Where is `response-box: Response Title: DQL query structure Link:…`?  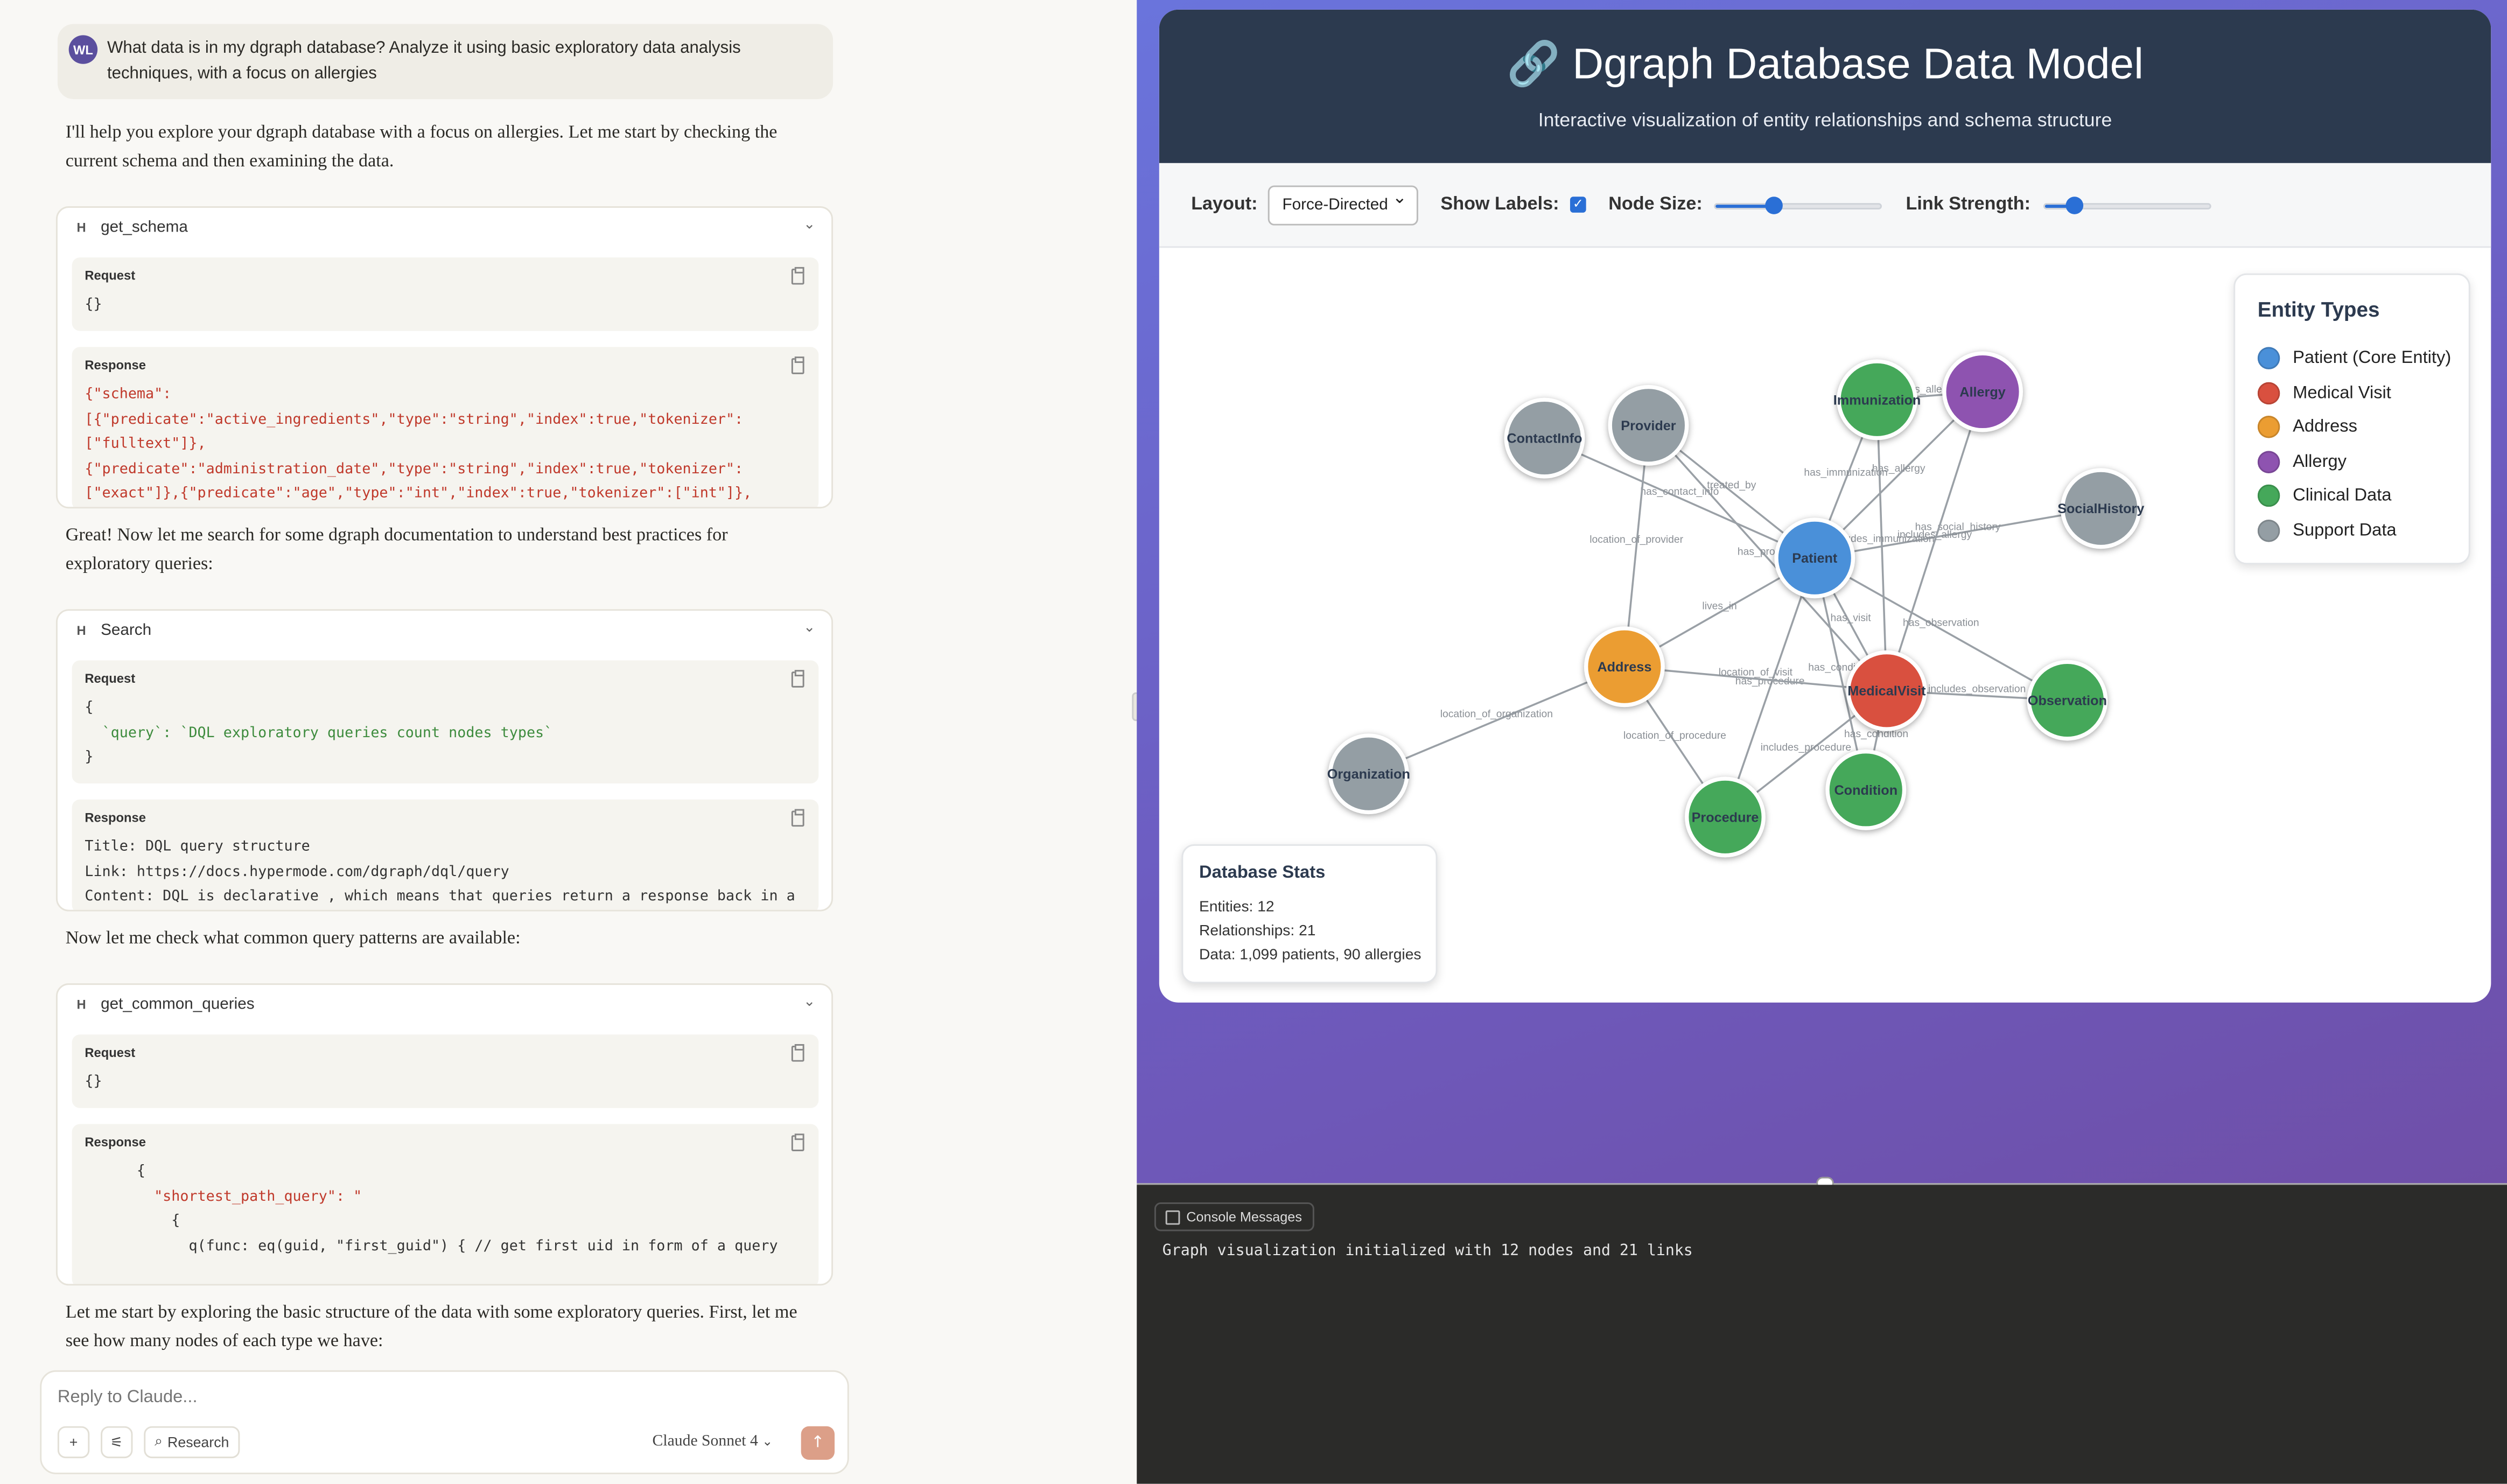
response-box: Response Title: DQL query structure Link:… is located at coordinates (445, 854).